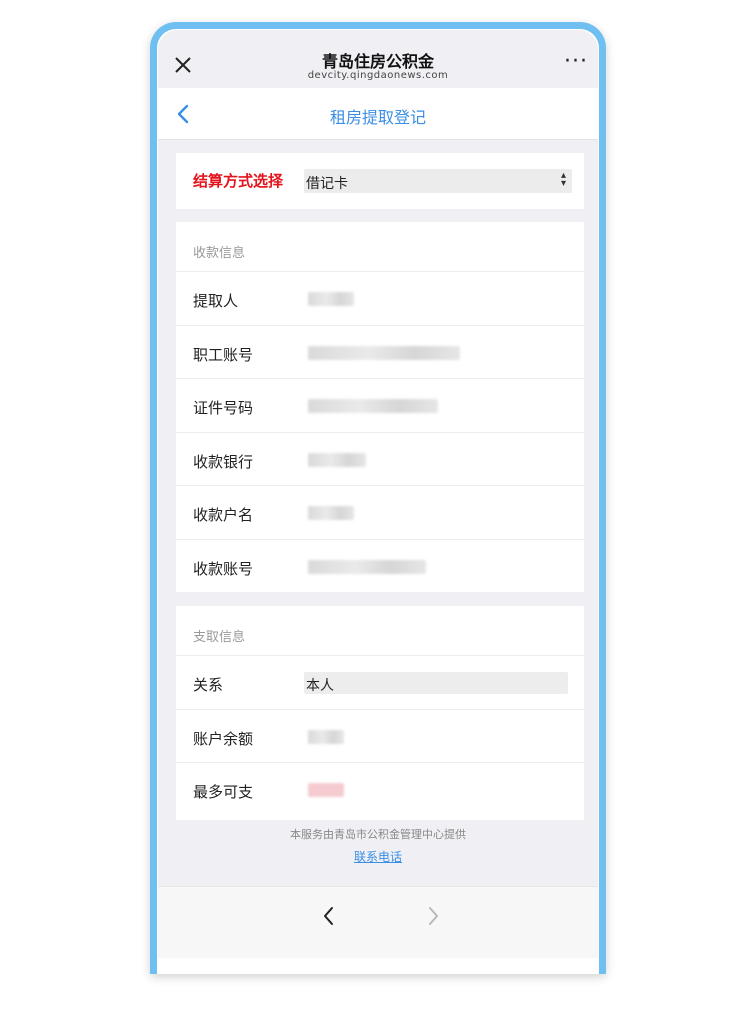  What do you see at coordinates (320, 686) in the screenshot?
I see `relation-value: 本人` at bounding box center [320, 686].